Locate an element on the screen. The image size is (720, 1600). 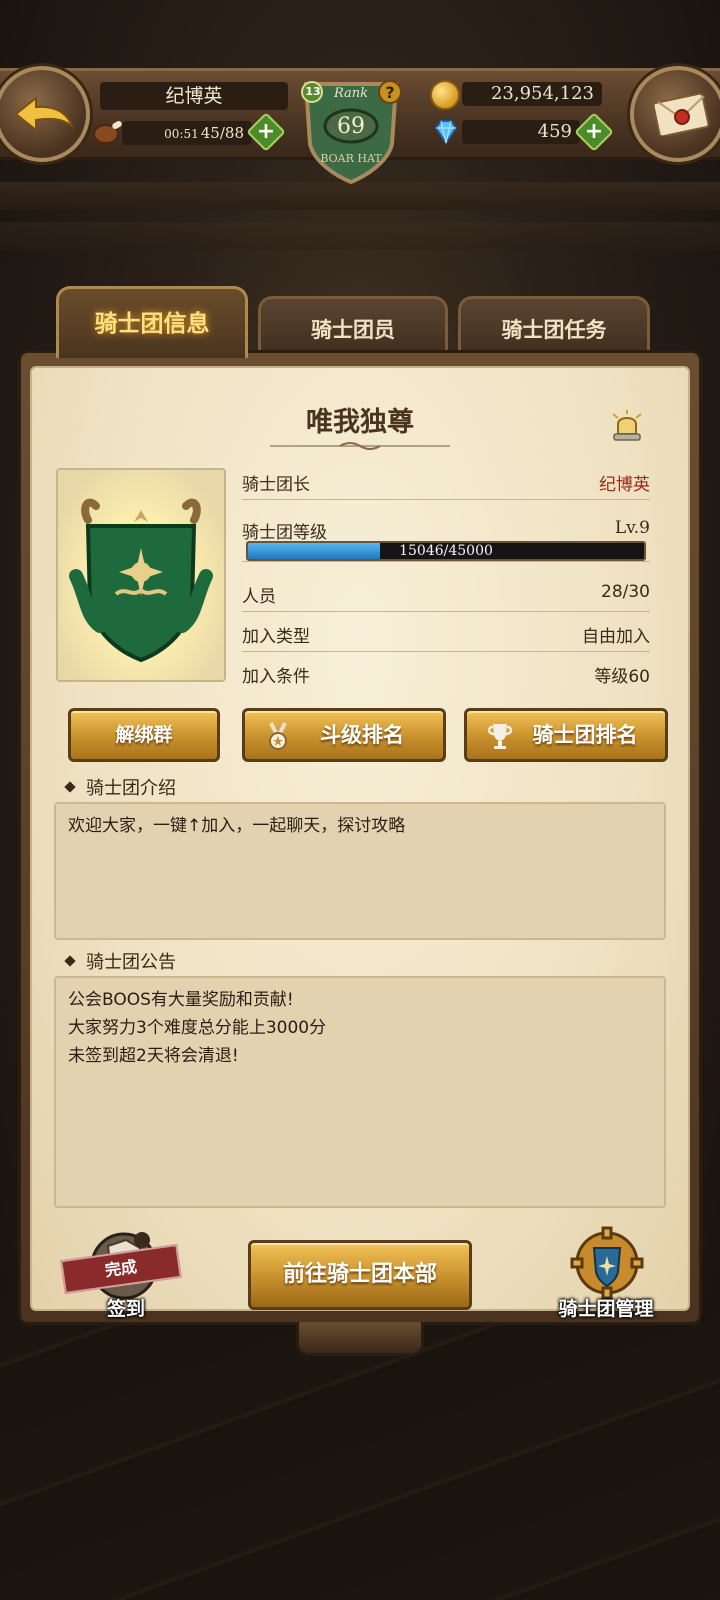
diamond-icon is located at coordinates (446, 132).